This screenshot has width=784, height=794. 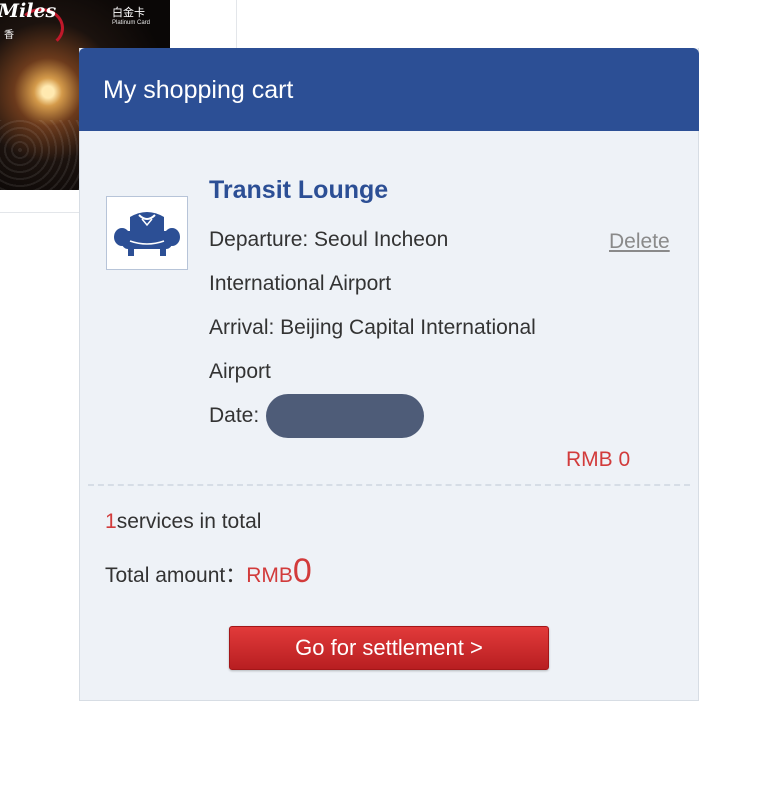 I want to click on card-chinese-label: 白金卡, so click(x=128, y=12).